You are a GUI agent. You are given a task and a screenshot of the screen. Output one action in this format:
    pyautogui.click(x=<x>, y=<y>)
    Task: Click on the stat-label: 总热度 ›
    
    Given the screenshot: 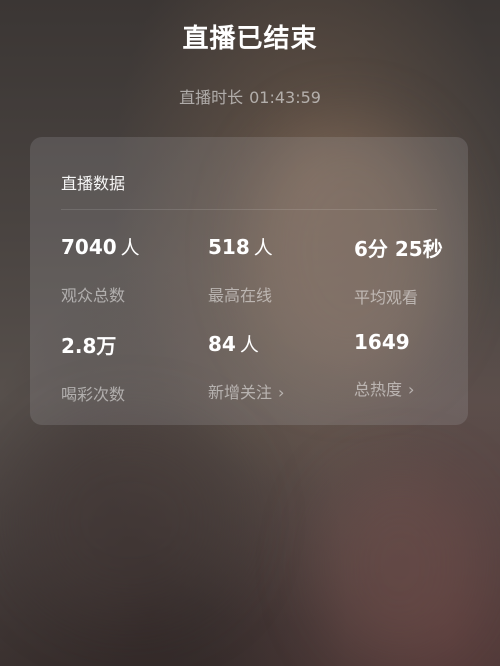 What is the action you would take?
    pyautogui.click(x=384, y=389)
    